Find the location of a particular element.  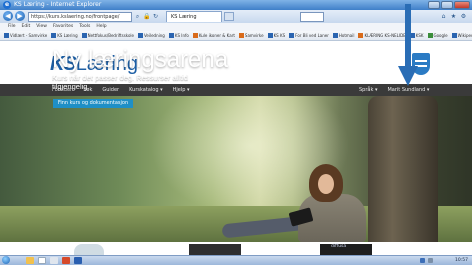

content-strip is located at coordinates (236, 248).